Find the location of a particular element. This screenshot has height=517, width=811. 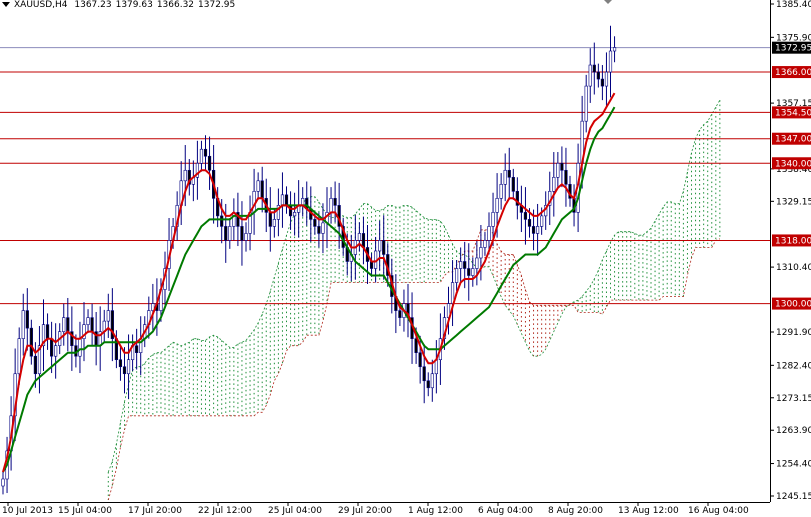

level-label: 1300.00 is located at coordinates (793, 305).